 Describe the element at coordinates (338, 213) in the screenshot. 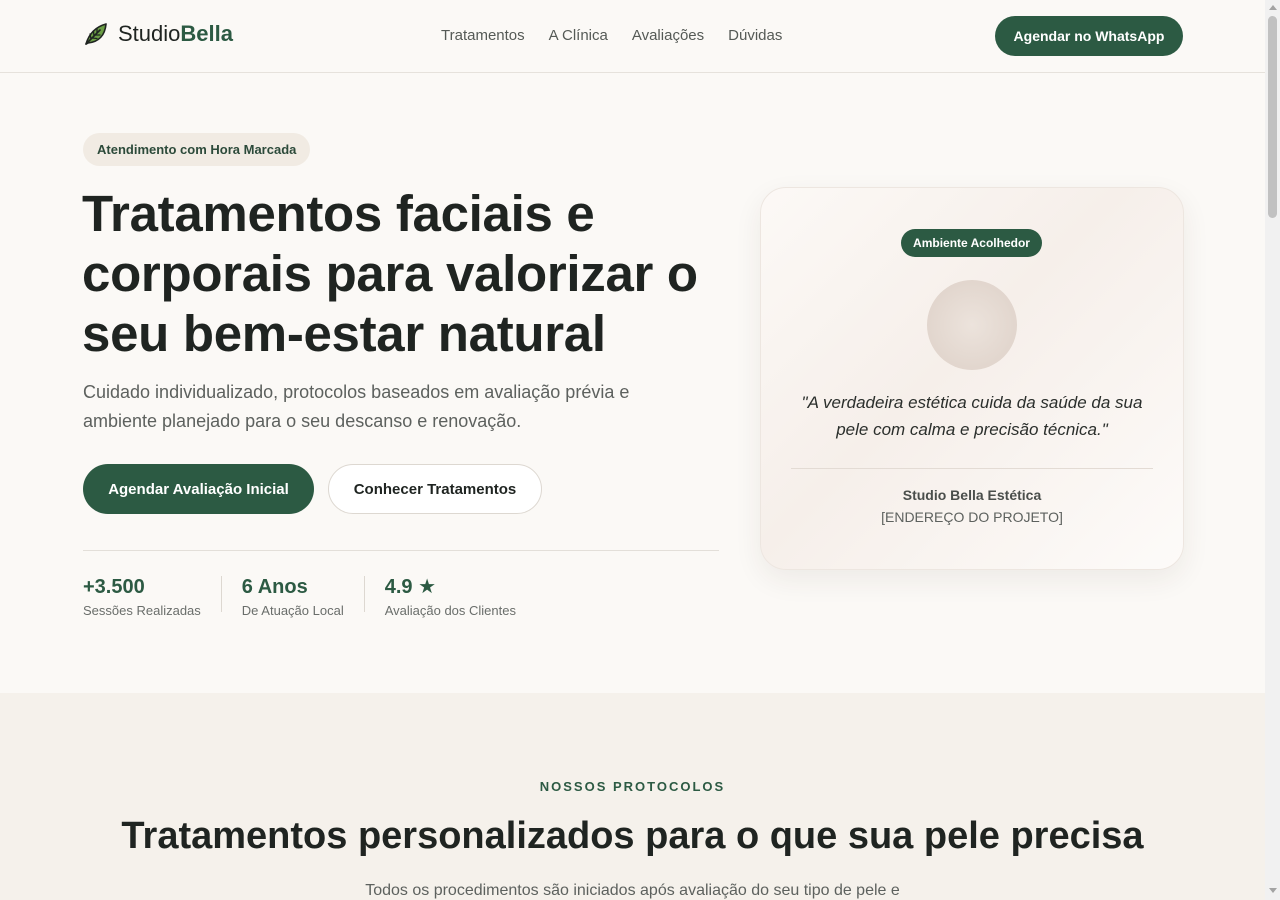

I see `hero-title-line-1: Tratamentos faciais e` at that location.